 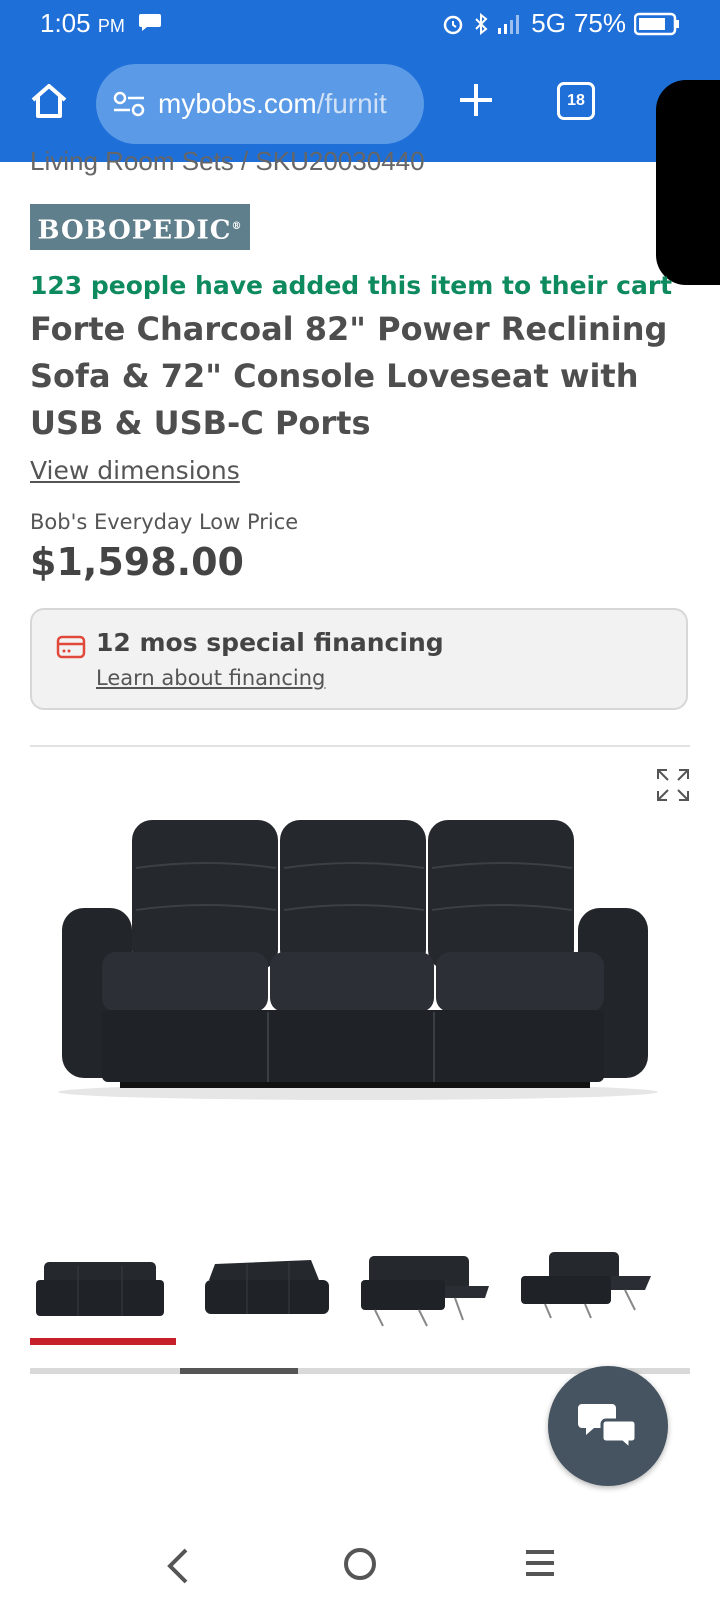 I want to click on home-icon, so click(x=49, y=101).